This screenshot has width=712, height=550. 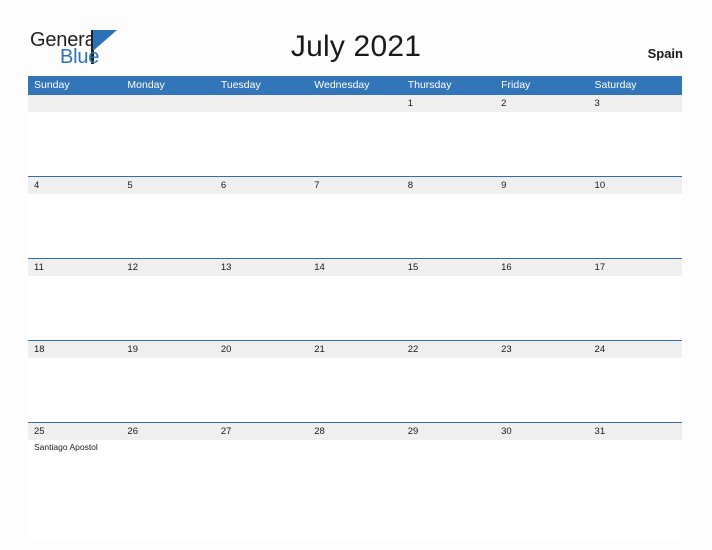 I want to click on day-number: 17, so click(x=635, y=267).